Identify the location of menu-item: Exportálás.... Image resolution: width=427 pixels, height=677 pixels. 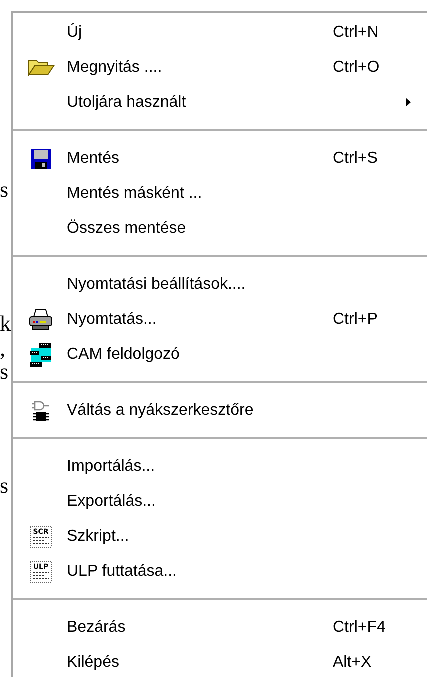
(220, 501).